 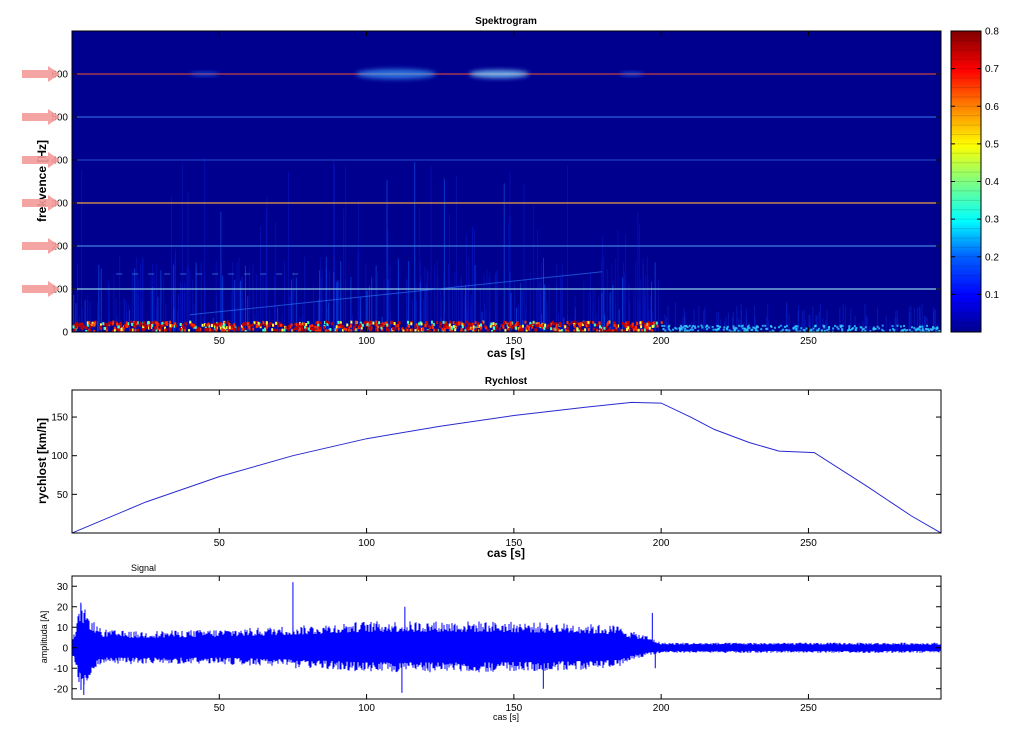 I want to click on y-tick-label: 10, so click(x=63, y=628).